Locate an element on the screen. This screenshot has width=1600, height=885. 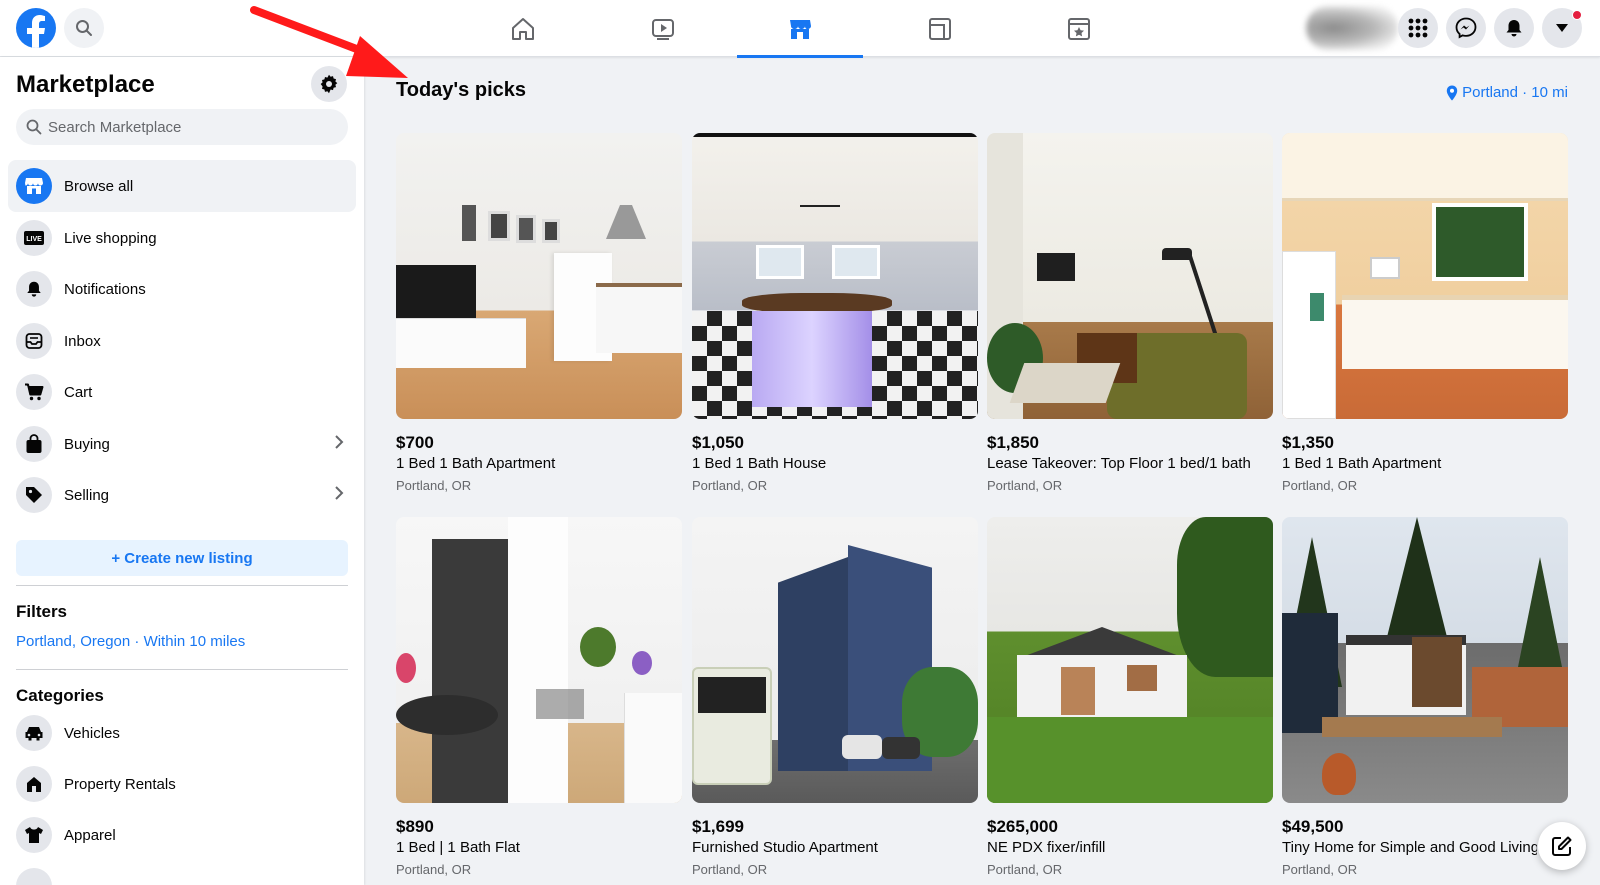
sidebar-item-label: Buying is located at coordinates (87, 444).